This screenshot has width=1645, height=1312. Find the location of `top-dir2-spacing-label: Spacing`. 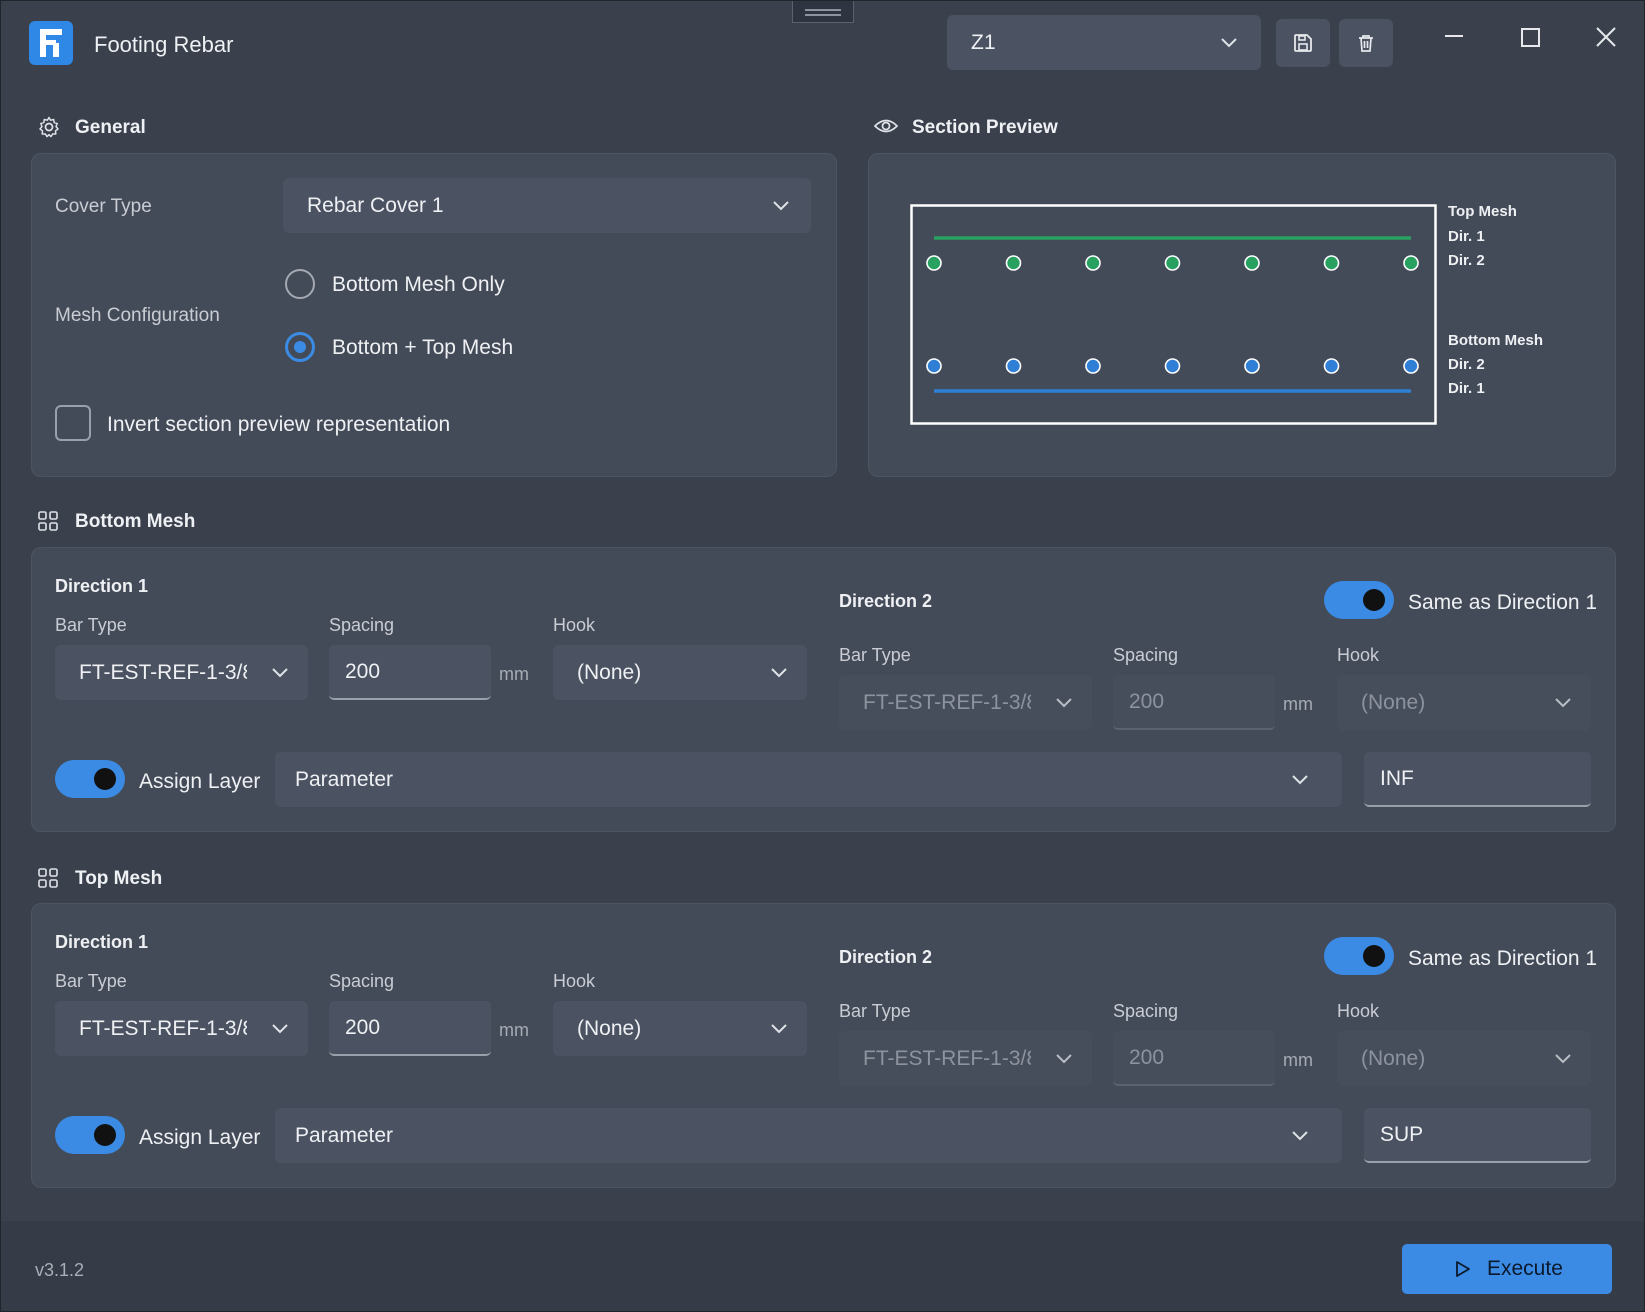

top-dir2-spacing-label: Spacing is located at coordinates (1146, 1011).